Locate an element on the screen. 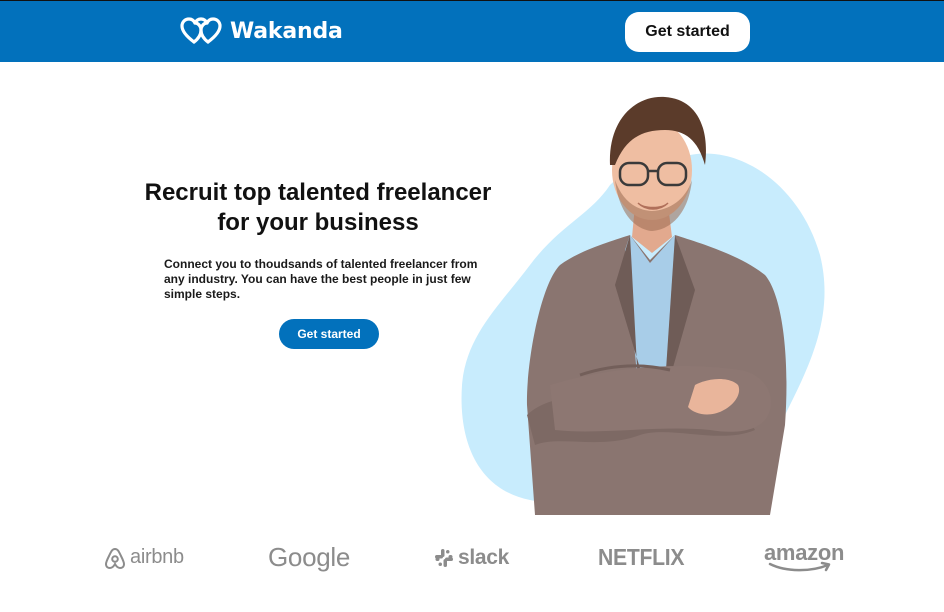  brand-logo: Wakanda is located at coordinates (261, 31).